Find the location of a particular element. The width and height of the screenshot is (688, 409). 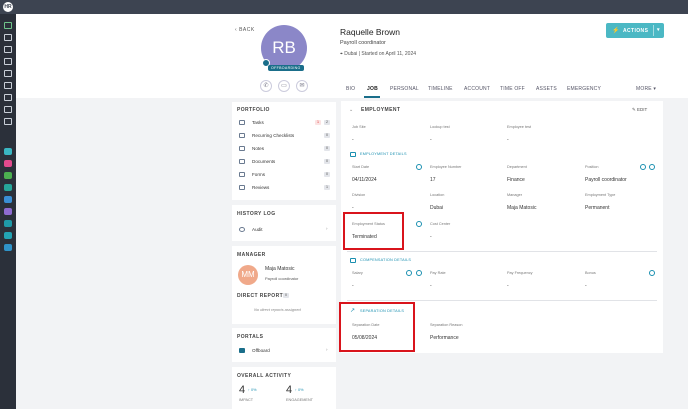

mail-icon: ✉ is located at coordinates (302, 86).